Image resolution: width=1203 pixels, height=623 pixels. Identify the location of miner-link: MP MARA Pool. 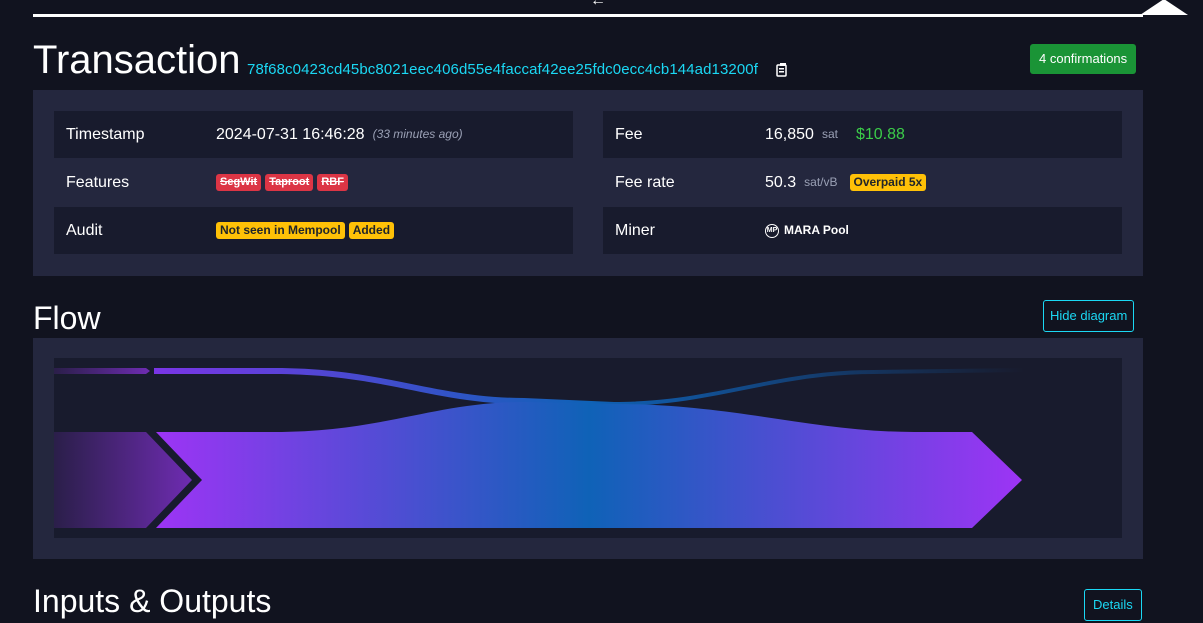
(807, 230).